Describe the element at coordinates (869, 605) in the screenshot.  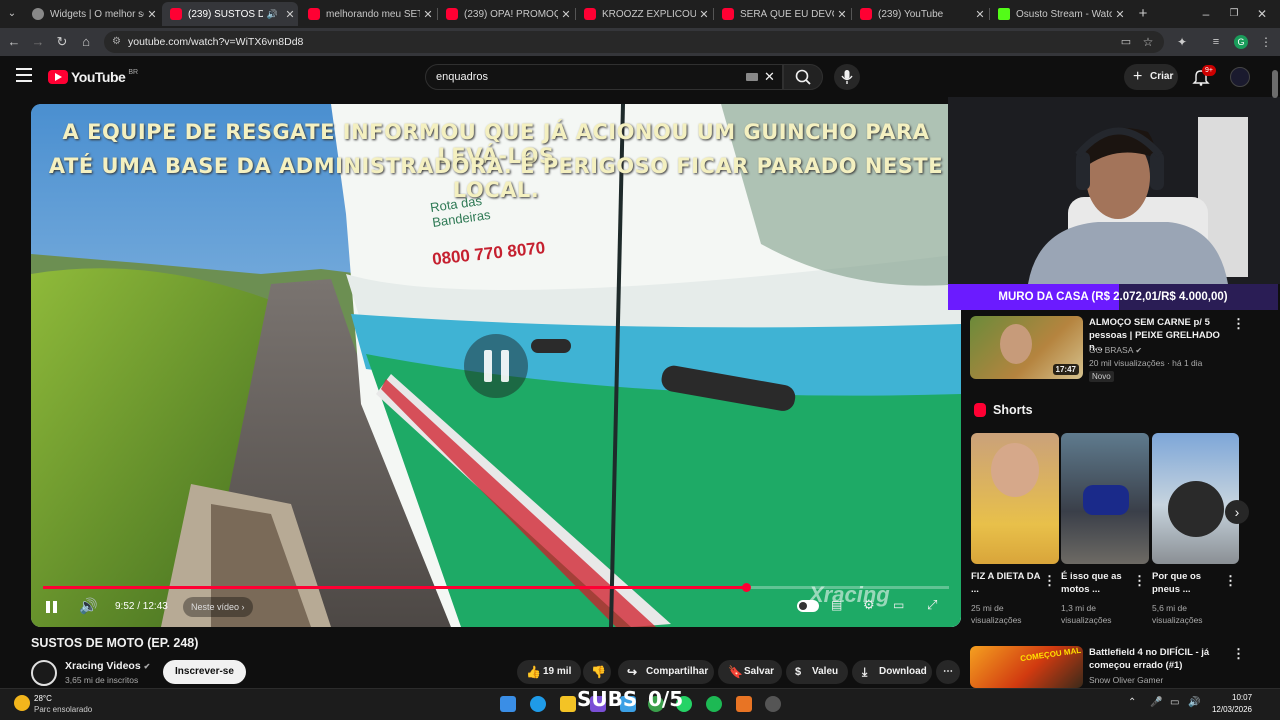
I see `settings-gear-icon: ⚙` at that location.